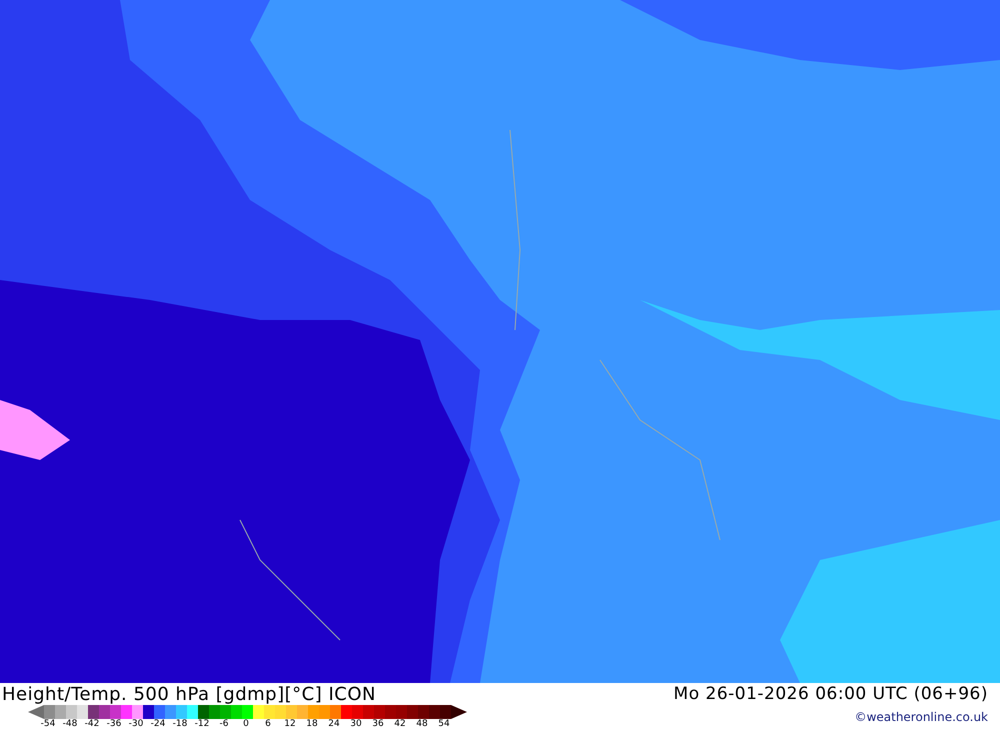 The width and height of the screenshot is (1000, 733). What do you see at coordinates (378, 724) in the screenshot?
I see `scale-tick-label: 36` at bounding box center [378, 724].